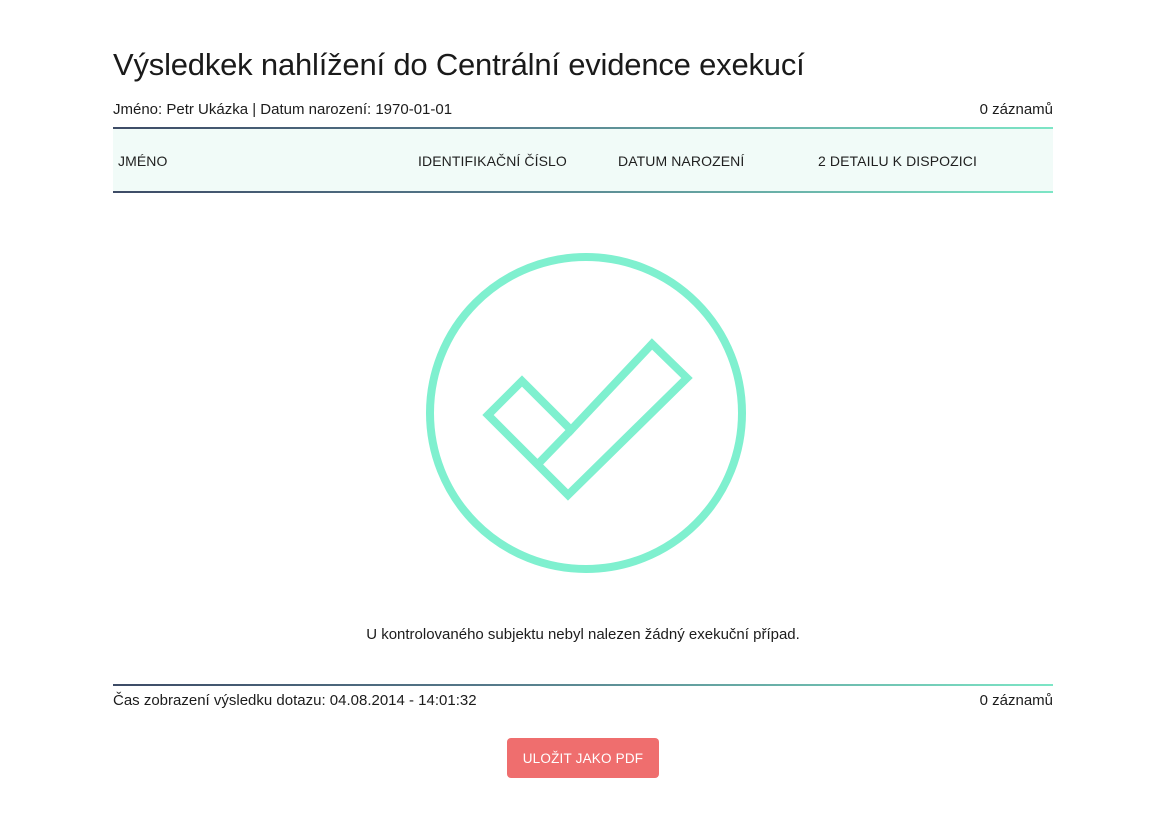 The height and width of the screenshot is (817, 1166). I want to click on record-count: 0 záznamů, so click(1016, 109).